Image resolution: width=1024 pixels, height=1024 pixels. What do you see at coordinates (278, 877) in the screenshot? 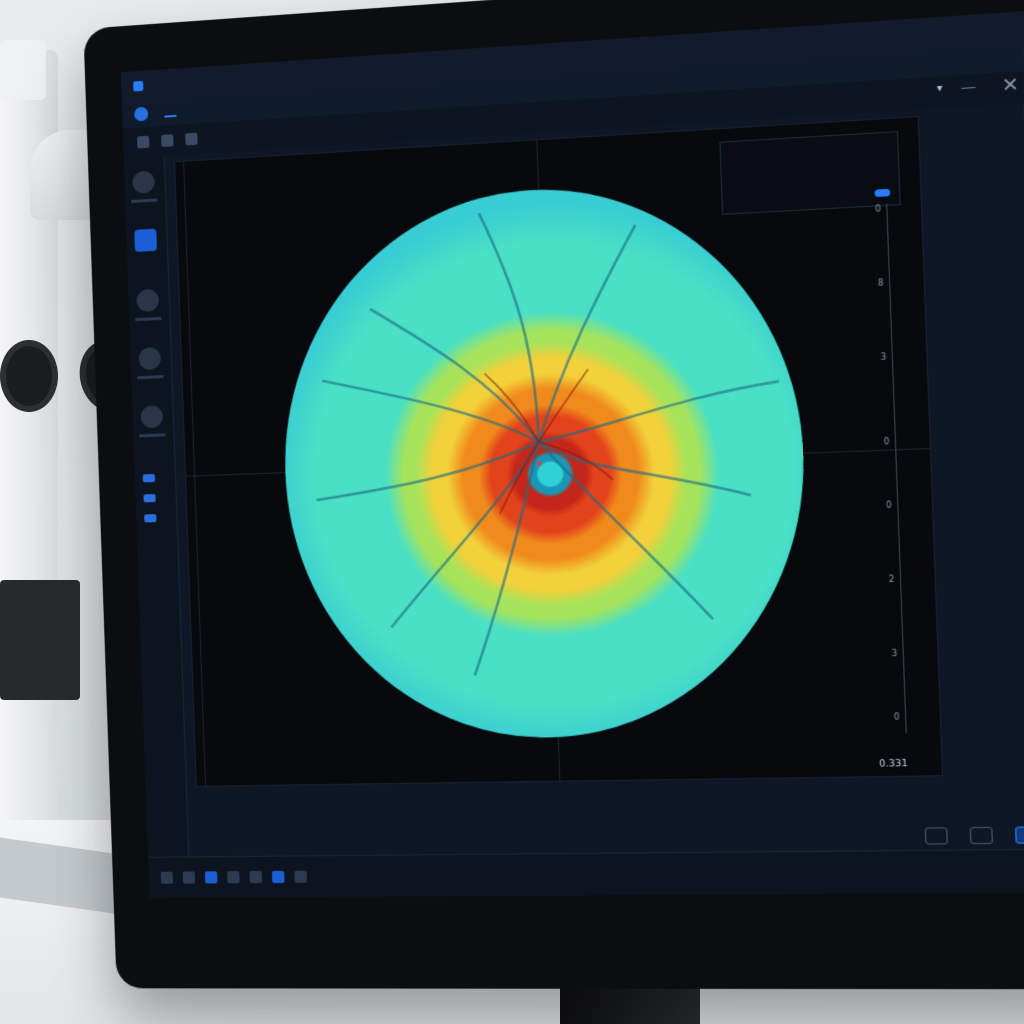
I see `measure-icon` at bounding box center [278, 877].